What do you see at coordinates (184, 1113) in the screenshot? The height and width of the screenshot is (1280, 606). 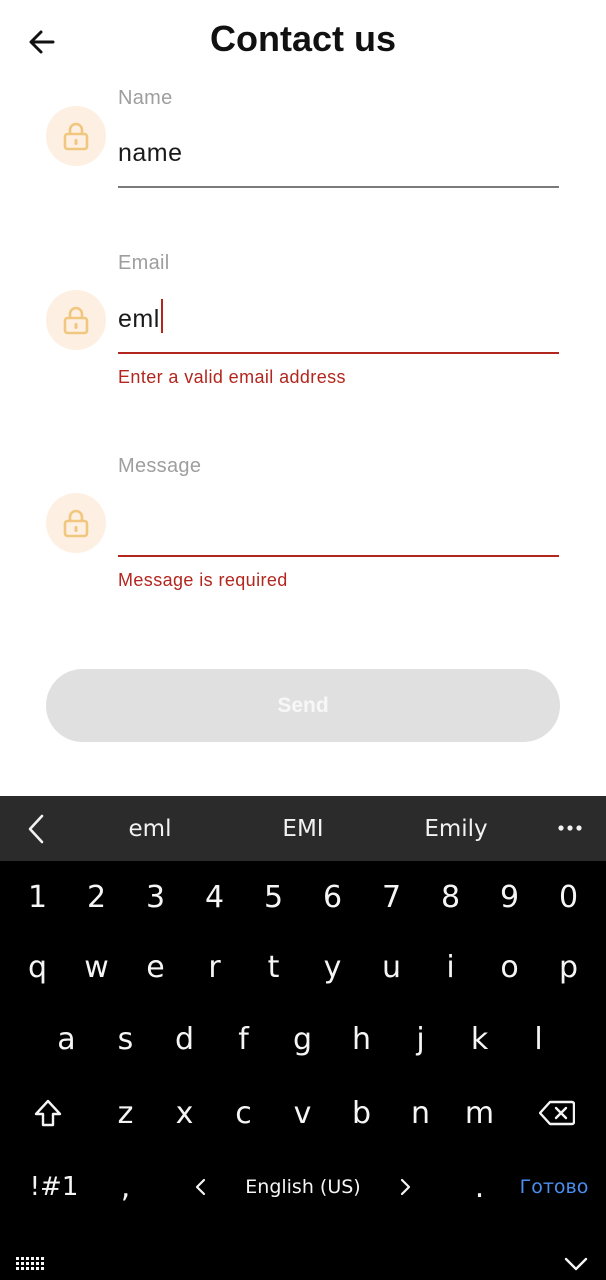 I see `key-x: x` at bounding box center [184, 1113].